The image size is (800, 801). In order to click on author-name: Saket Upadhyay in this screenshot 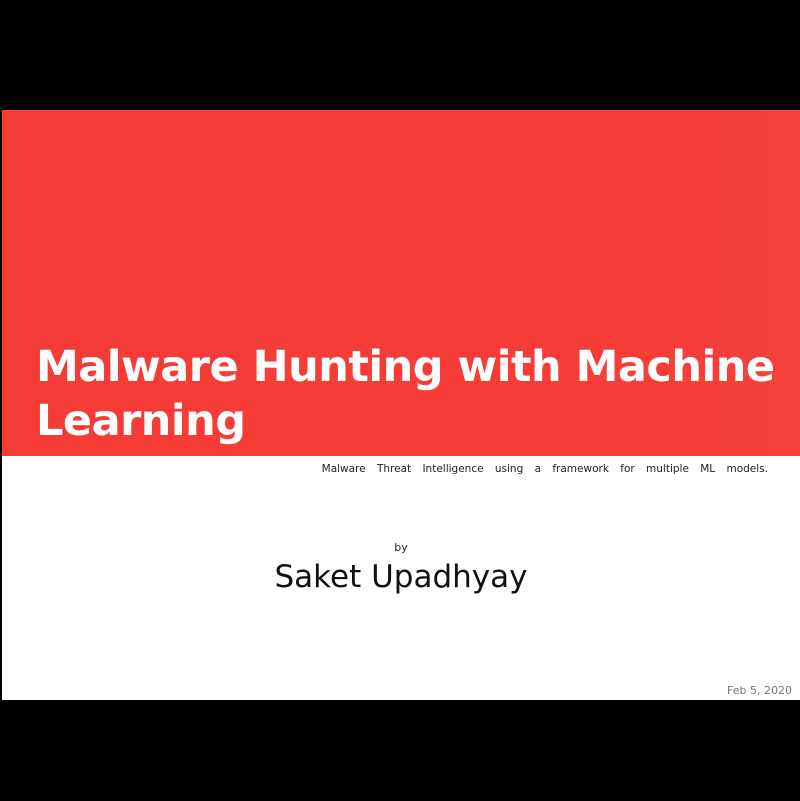, I will do `click(401, 577)`.